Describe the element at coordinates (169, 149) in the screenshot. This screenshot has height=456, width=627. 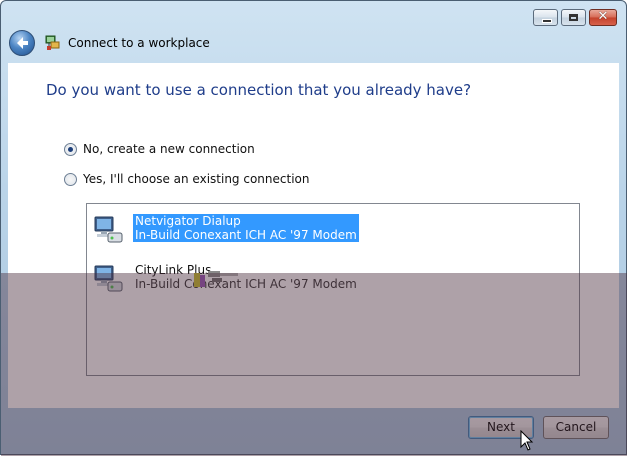
I see `option-new-connection-label: No, create a new connection` at that location.